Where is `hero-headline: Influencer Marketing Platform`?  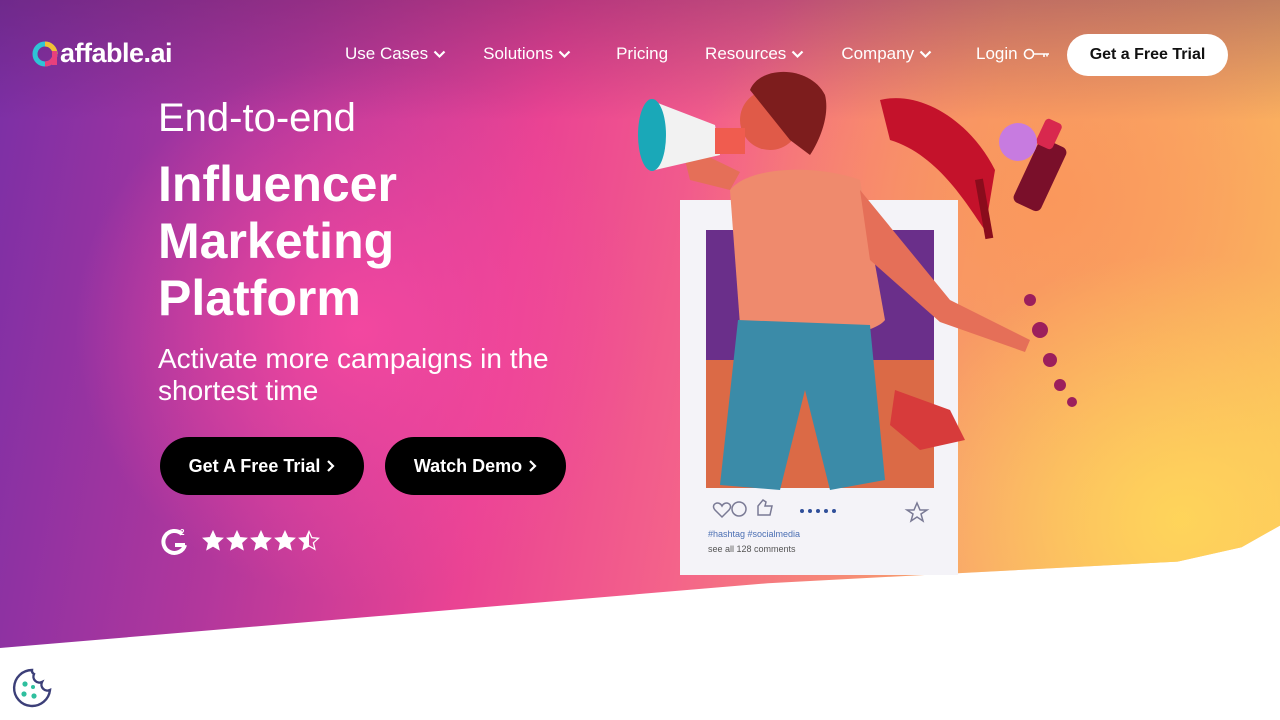 hero-headline: Influencer Marketing Platform is located at coordinates (368, 241).